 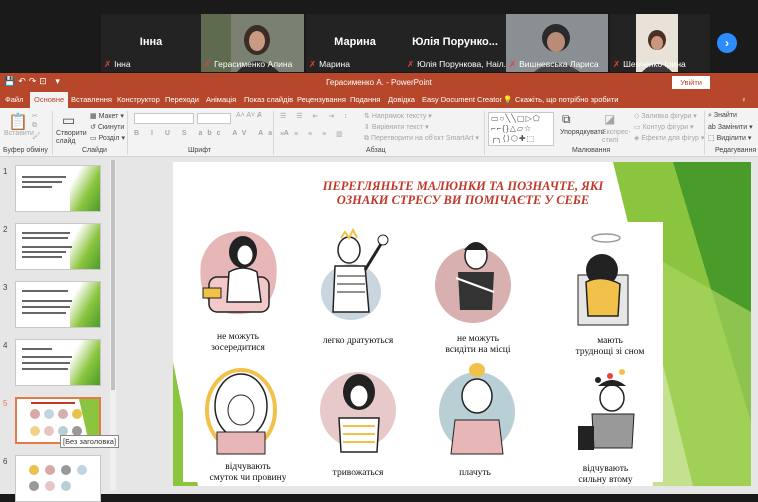 I want to click on thumb-number: 4, so click(x=5, y=345).